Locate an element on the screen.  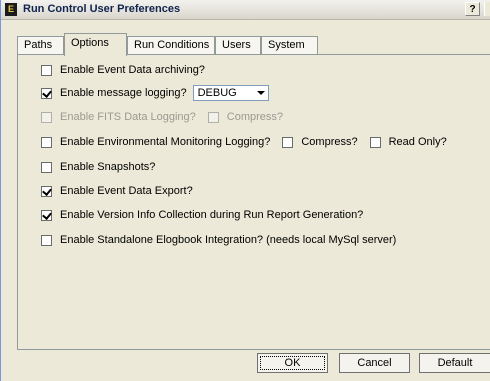
cancel-button: Cancel is located at coordinates (374, 363).